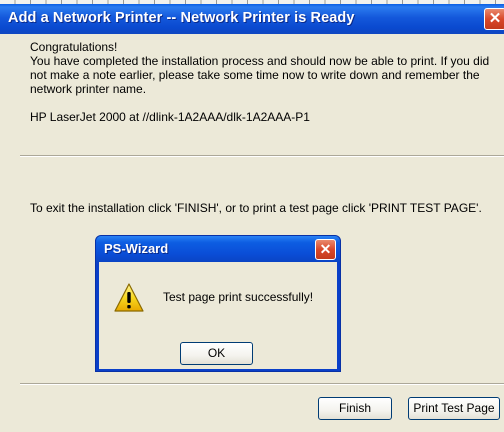  Describe the element at coordinates (218, 315) in the screenshot. I see `dialog-body: Test page print successfully! OK` at that location.